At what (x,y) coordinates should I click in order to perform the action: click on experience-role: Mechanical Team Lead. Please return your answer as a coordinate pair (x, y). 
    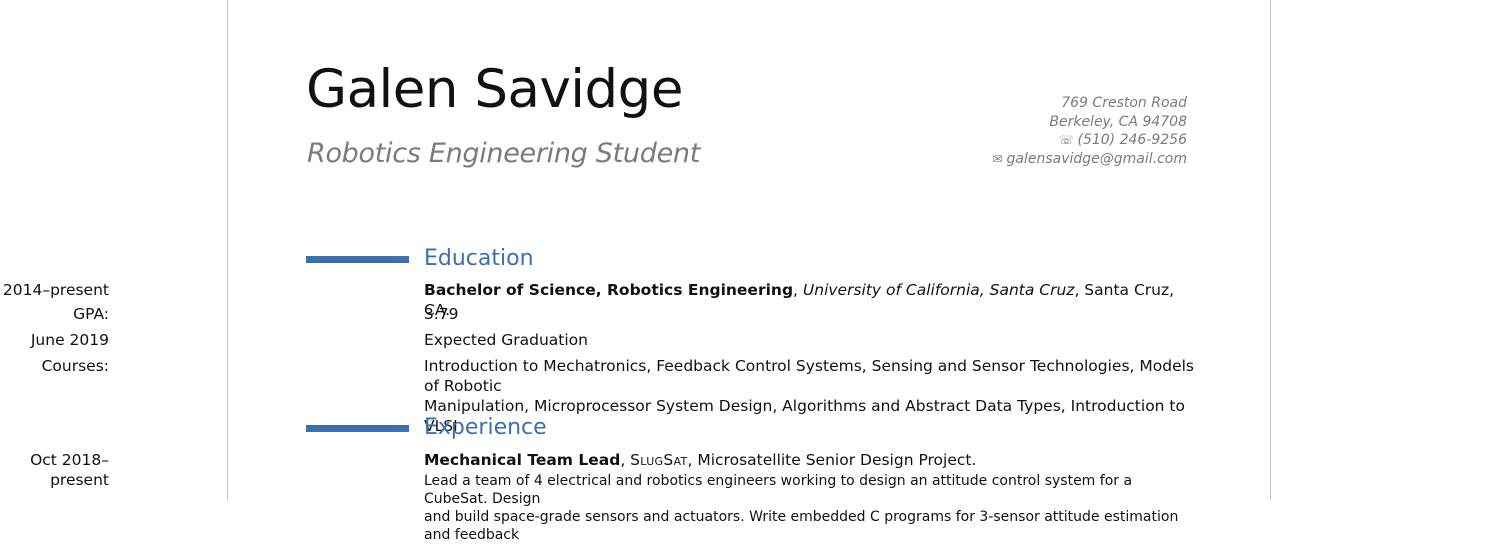
    Looking at the image, I should click on (522, 460).